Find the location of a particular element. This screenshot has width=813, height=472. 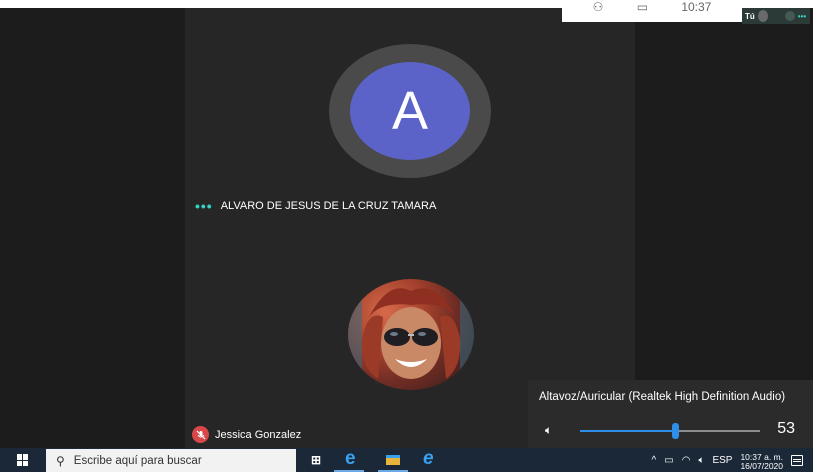

wifi-icon: ◠ is located at coordinates (686, 460).